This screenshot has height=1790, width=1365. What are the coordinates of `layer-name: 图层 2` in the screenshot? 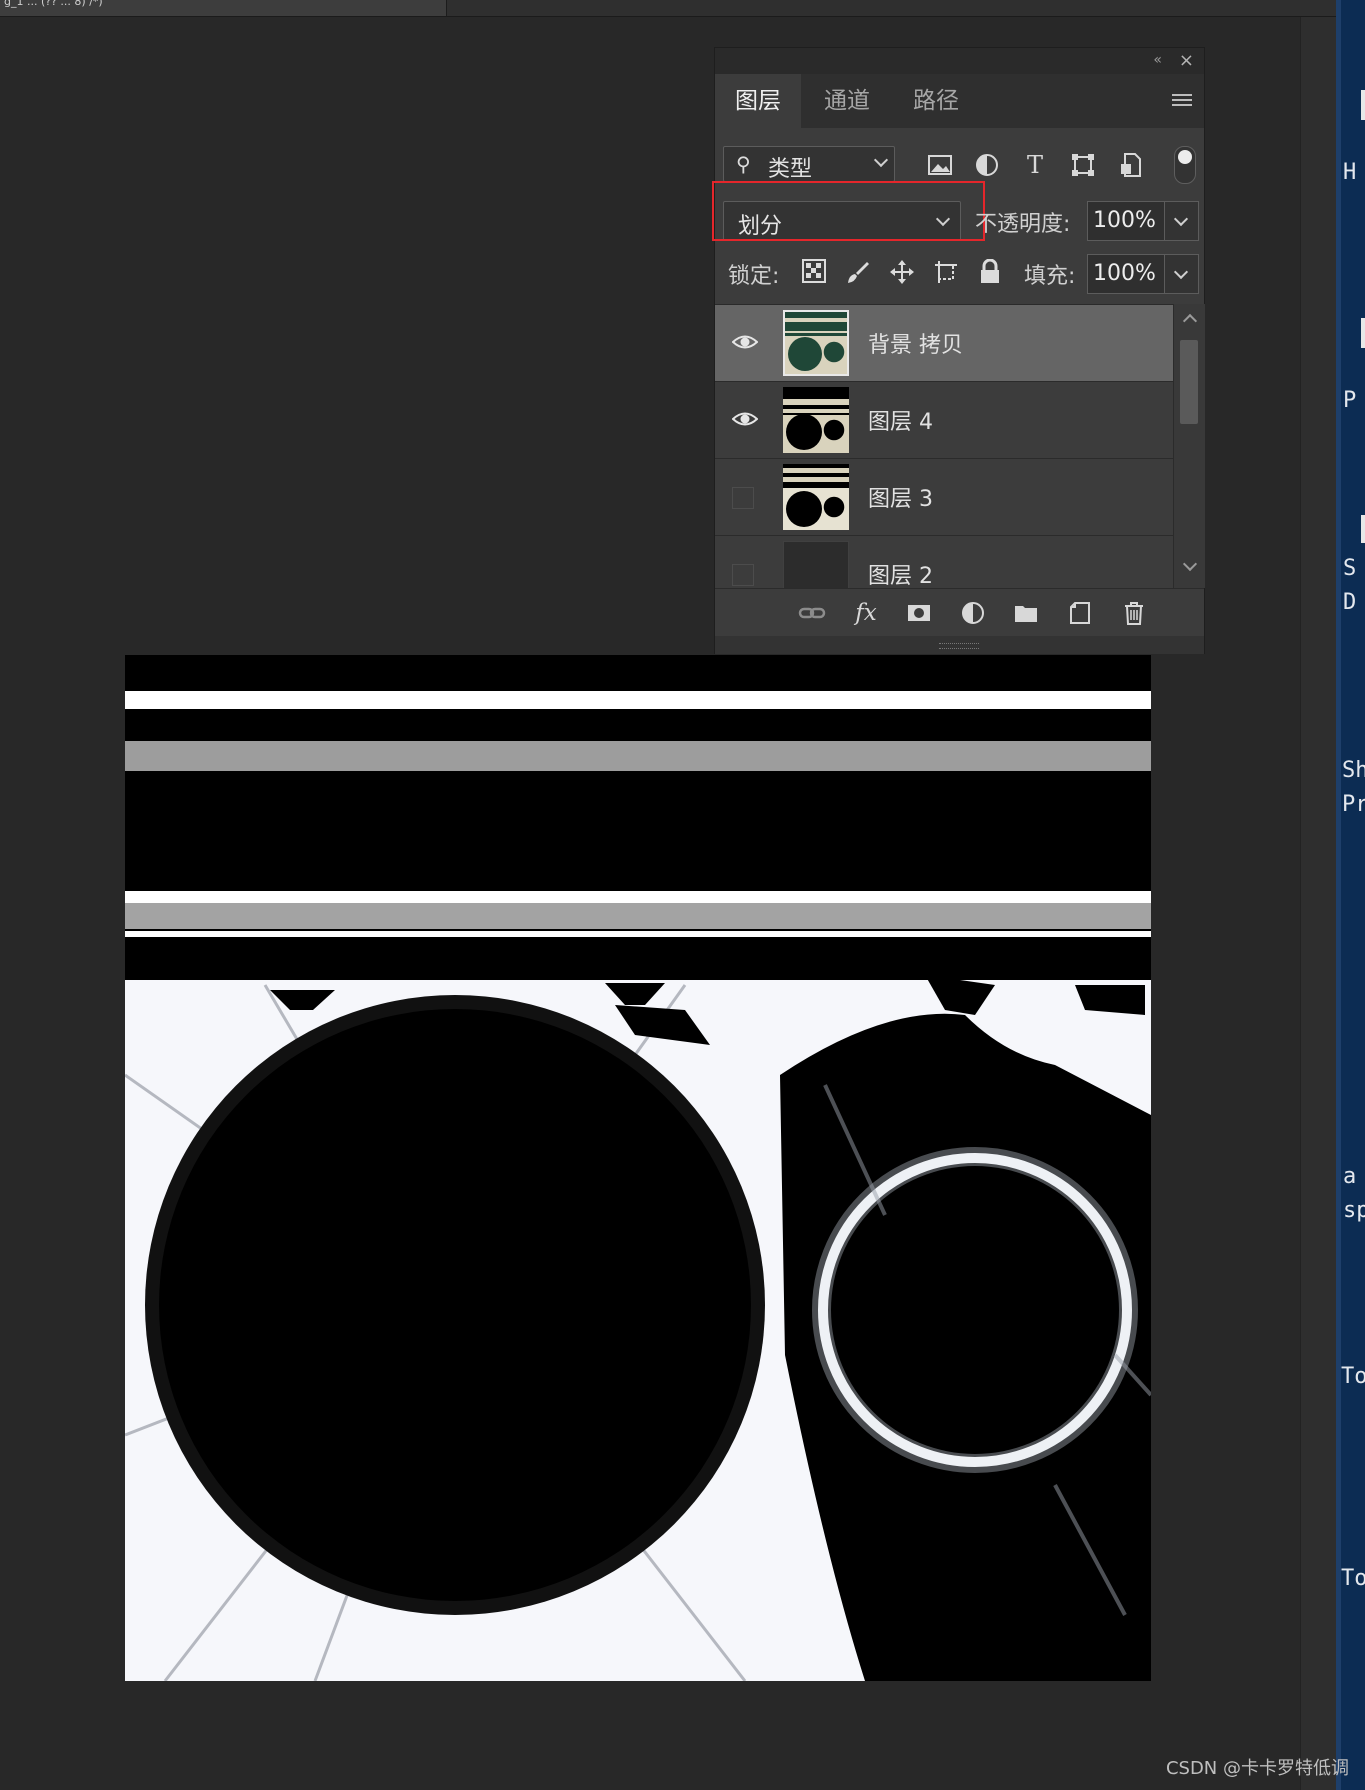 It's located at (900, 576).